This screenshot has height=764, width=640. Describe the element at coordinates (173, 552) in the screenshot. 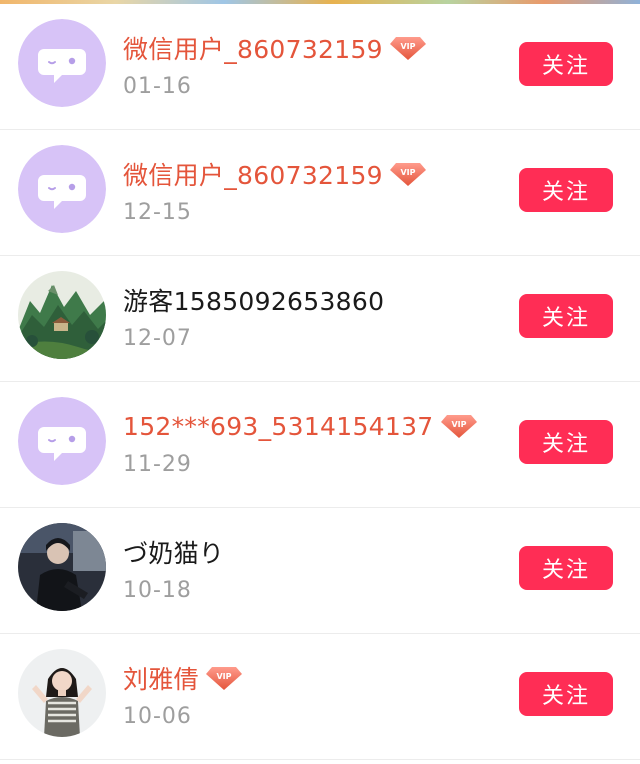

I see `user-name: づ奶猫り` at that location.